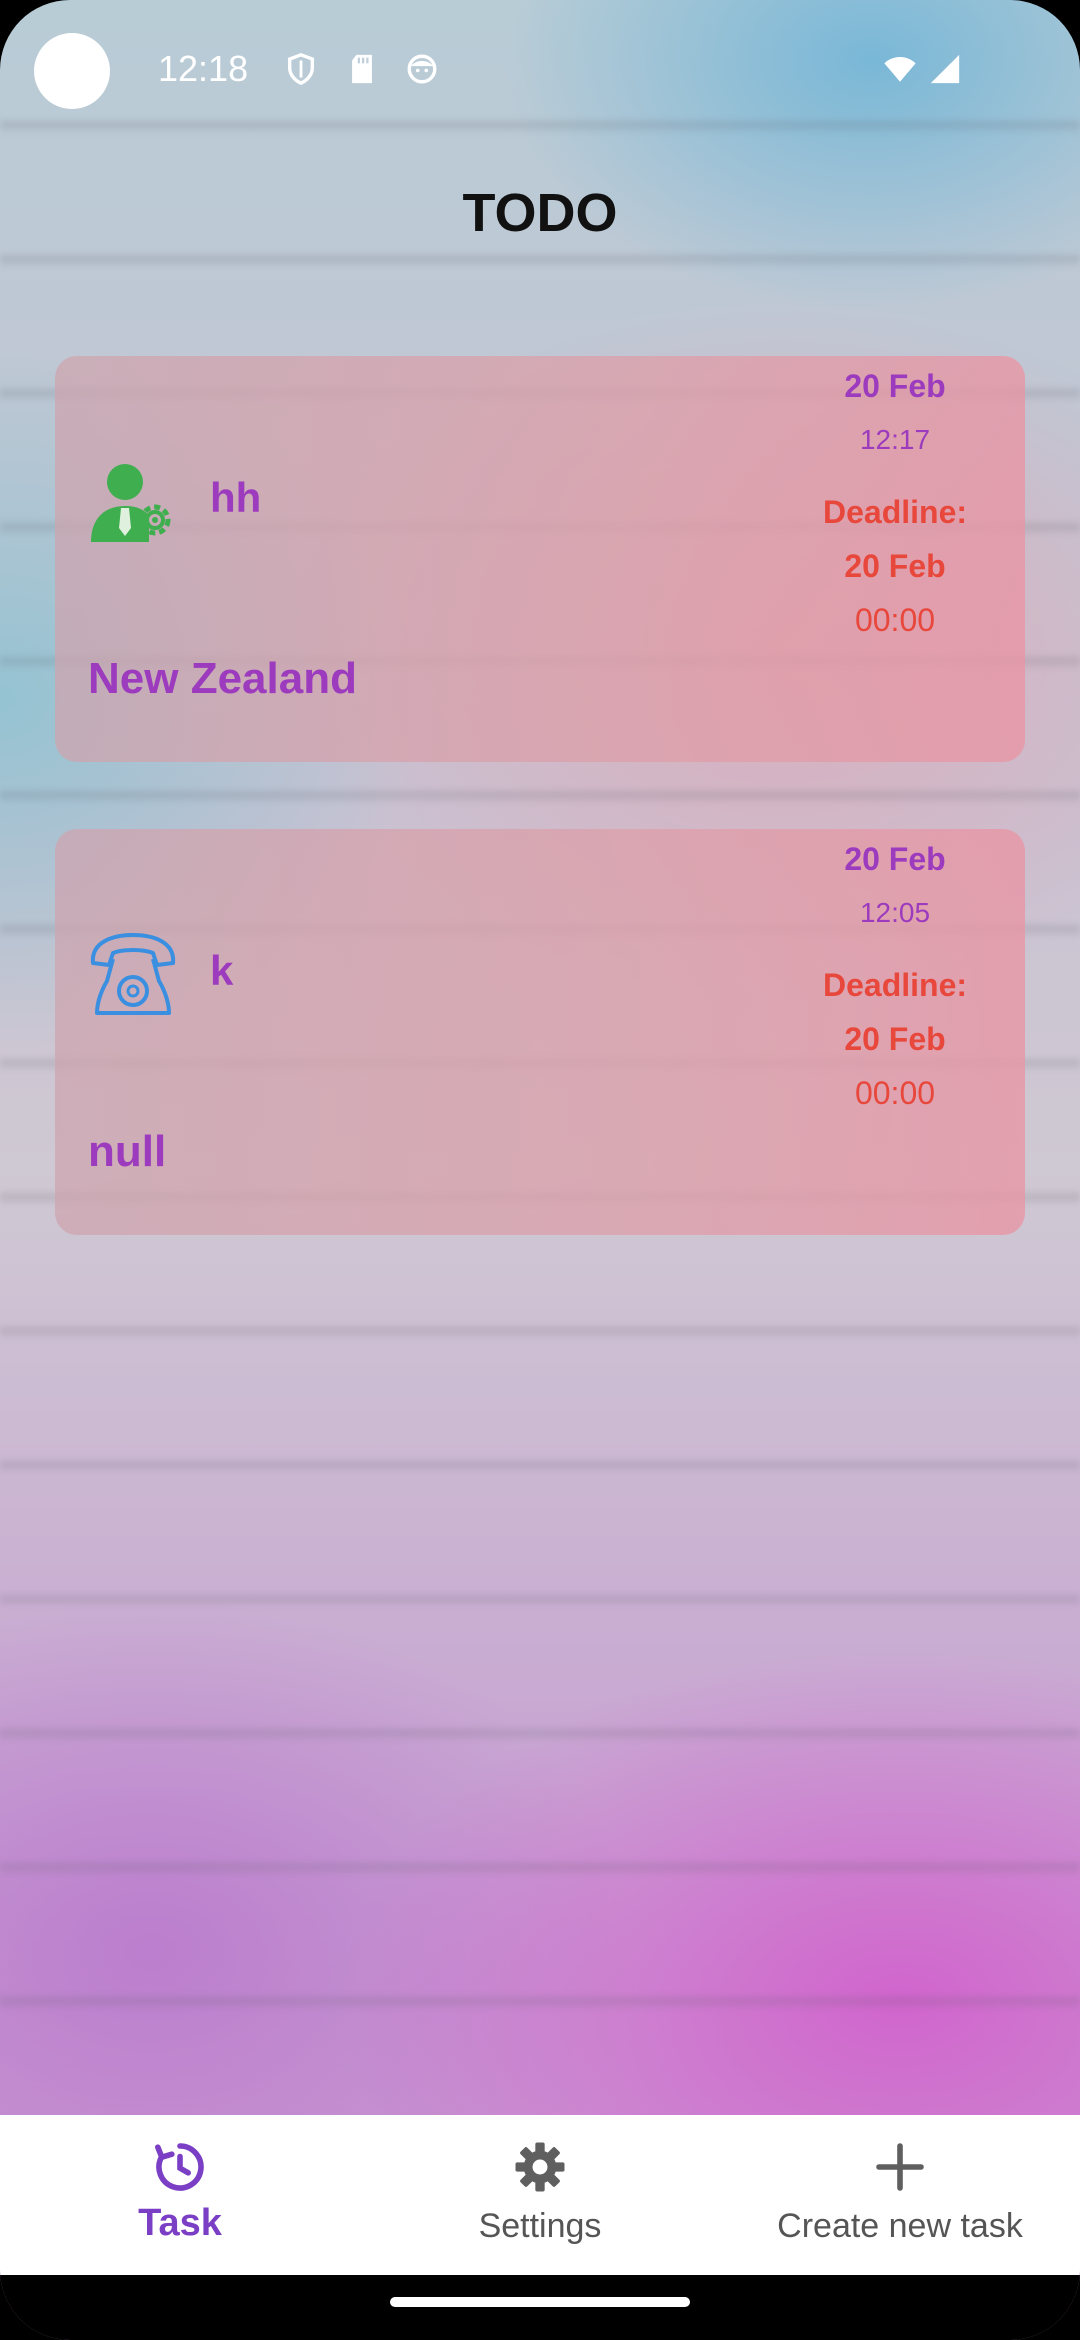 This screenshot has height=2340, width=1080. I want to click on person-gear-icon, so click(131, 503).